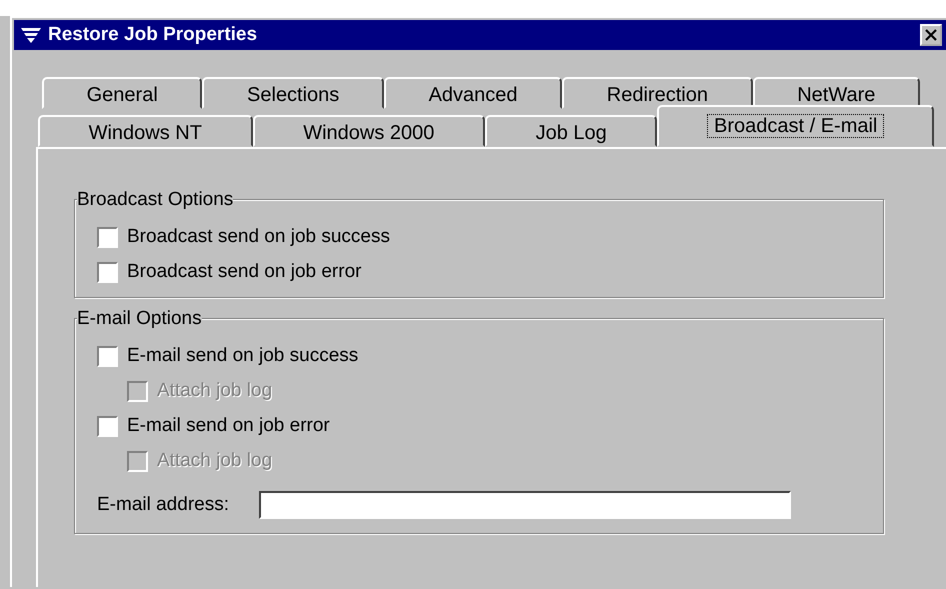 This screenshot has height=589, width=946. What do you see at coordinates (525, 505) in the screenshot?
I see `input-field` at bounding box center [525, 505].